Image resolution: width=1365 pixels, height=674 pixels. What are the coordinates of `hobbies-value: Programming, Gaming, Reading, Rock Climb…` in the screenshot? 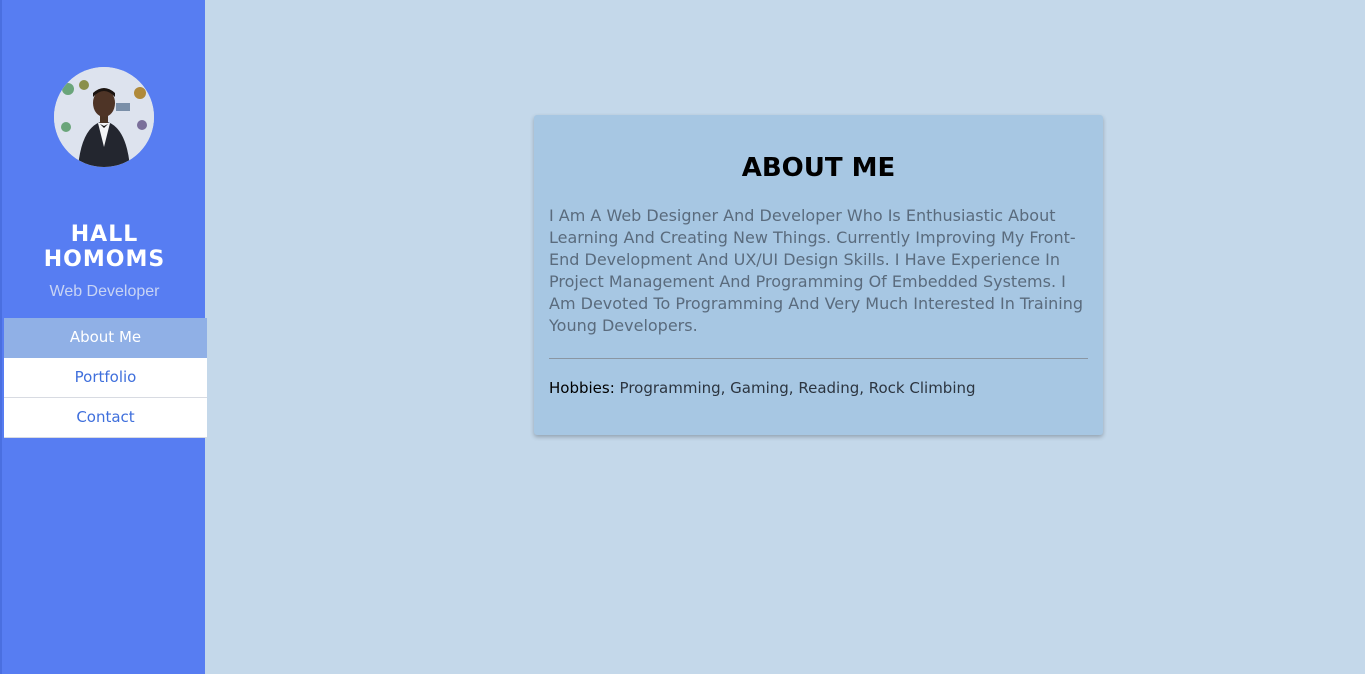 It's located at (797, 388).